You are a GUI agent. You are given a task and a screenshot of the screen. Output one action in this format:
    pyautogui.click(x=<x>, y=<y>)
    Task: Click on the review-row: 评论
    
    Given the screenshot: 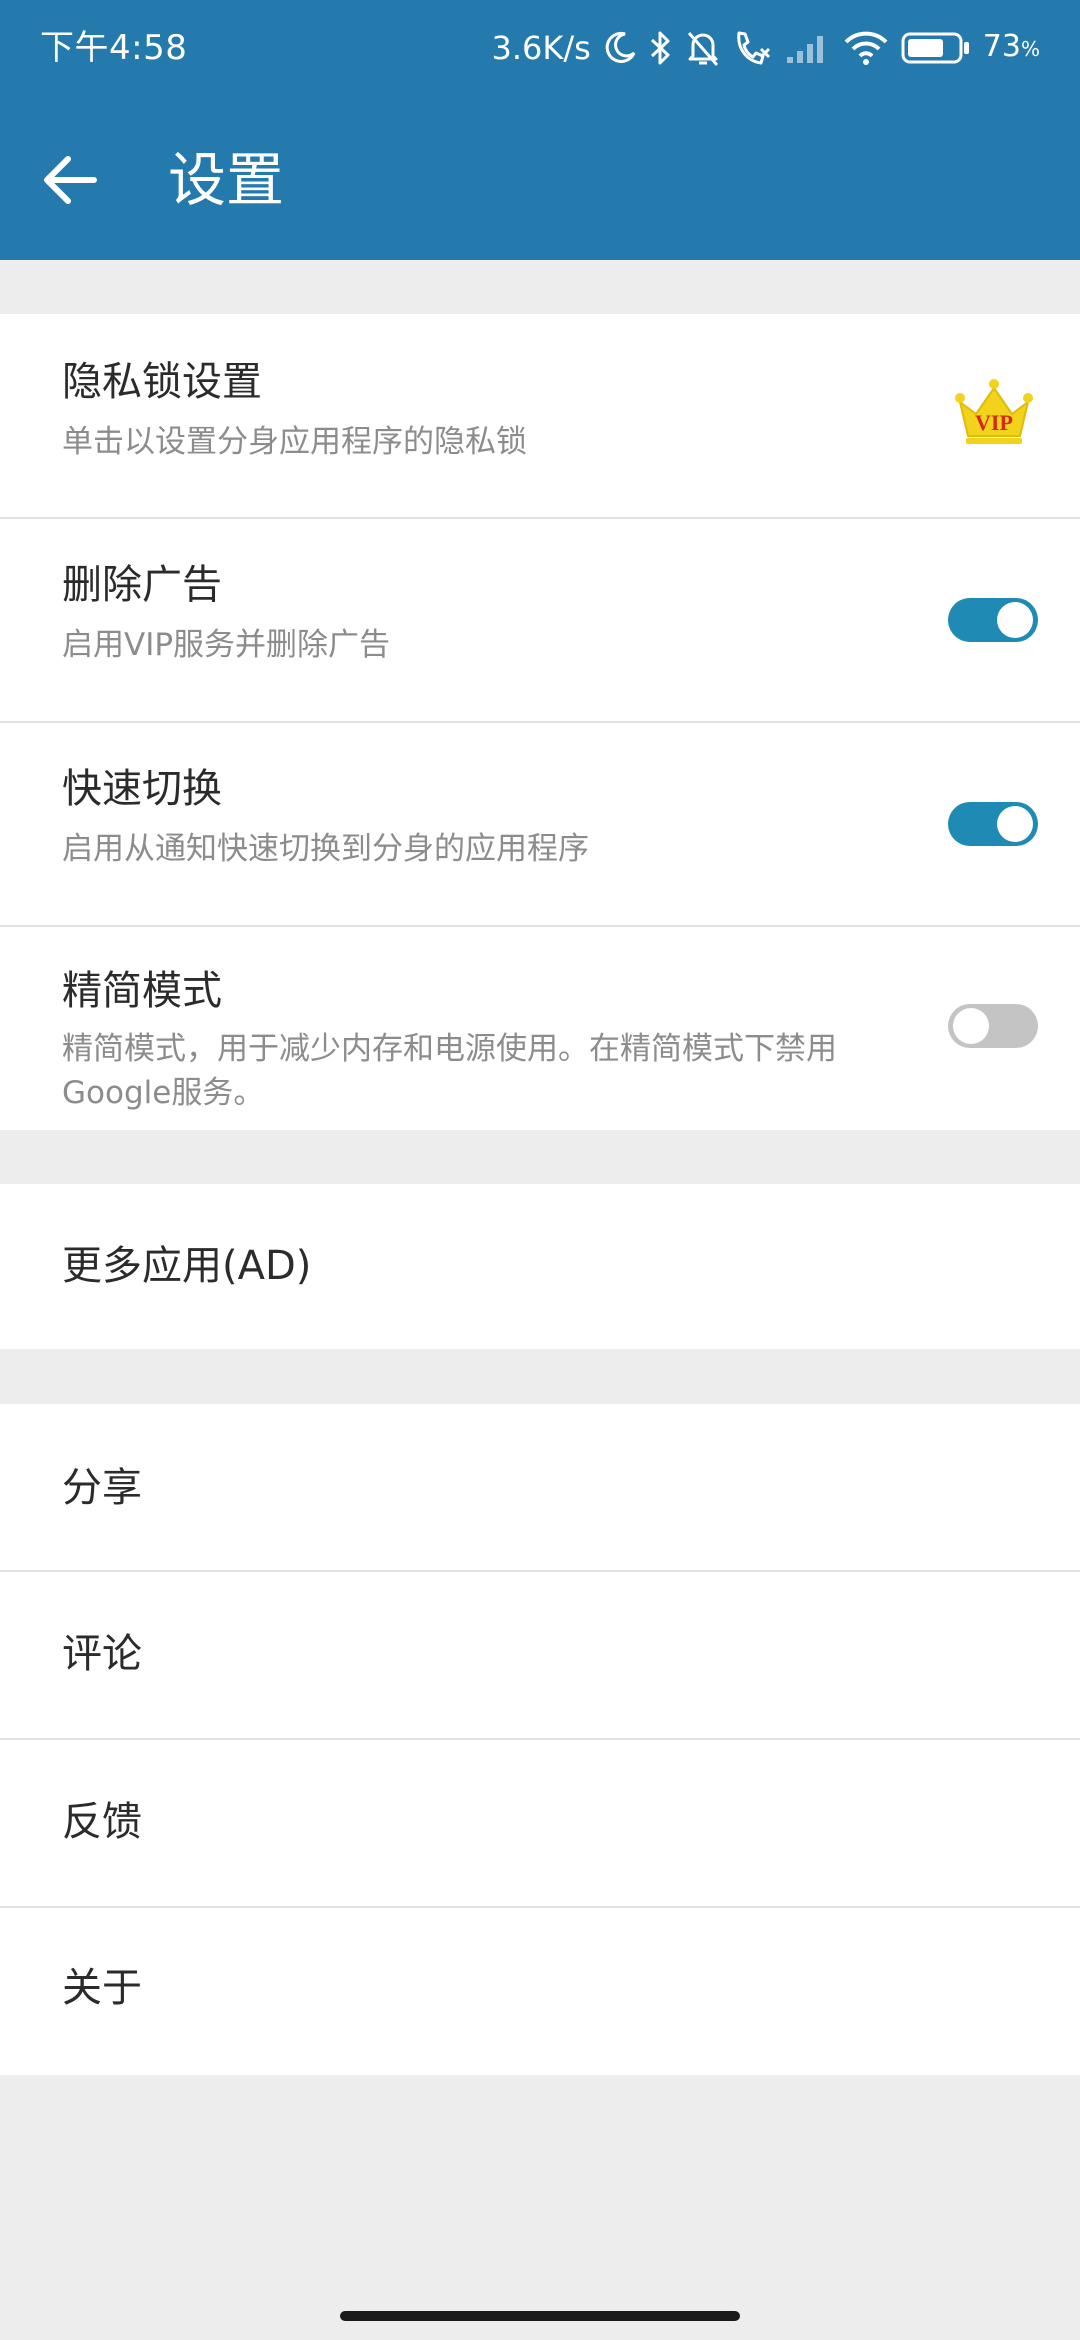 What is the action you would take?
    pyautogui.click(x=540, y=1656)
    